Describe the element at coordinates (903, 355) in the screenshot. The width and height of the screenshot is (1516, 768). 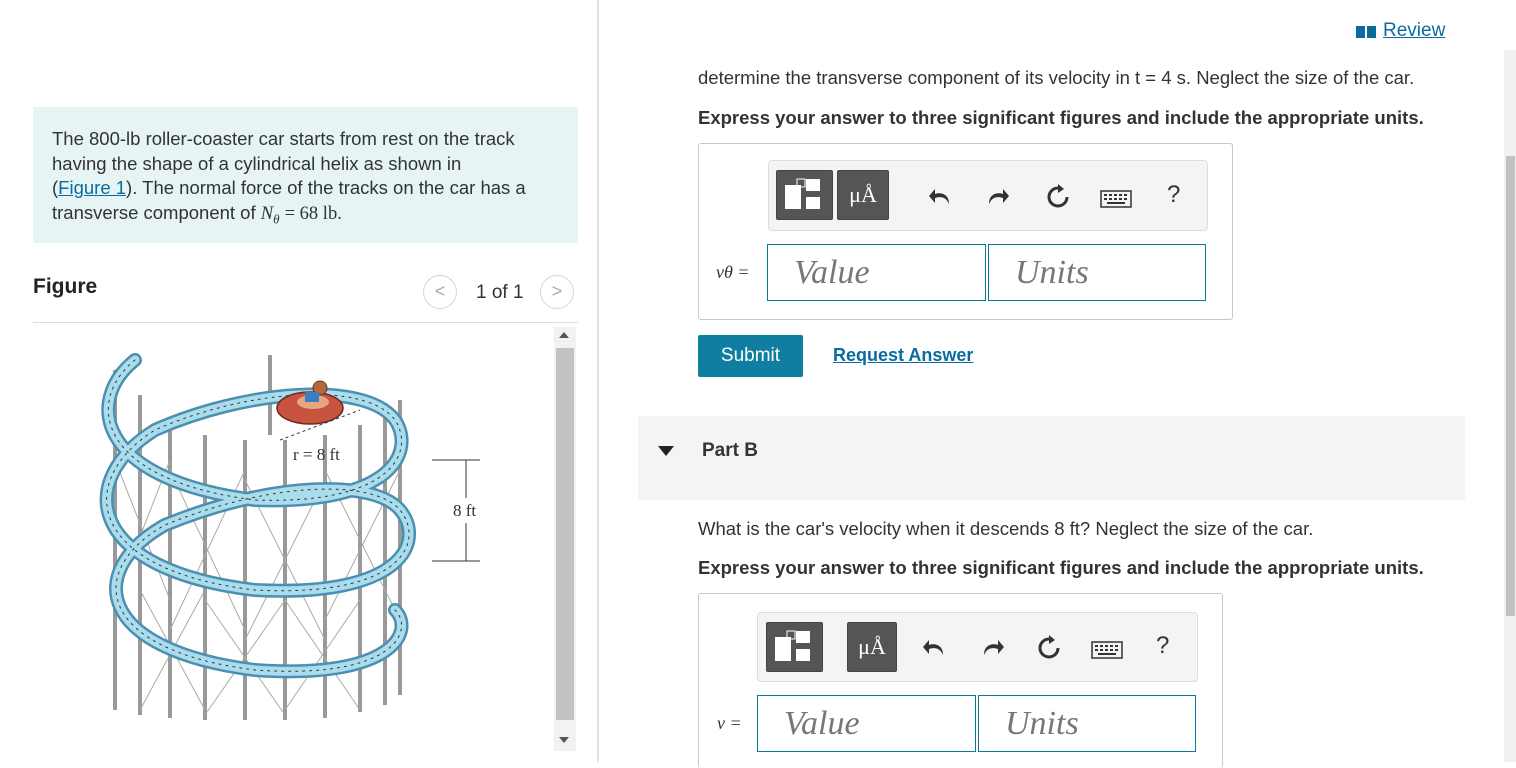
I see `request-answer-link: Request Answer` at that location.